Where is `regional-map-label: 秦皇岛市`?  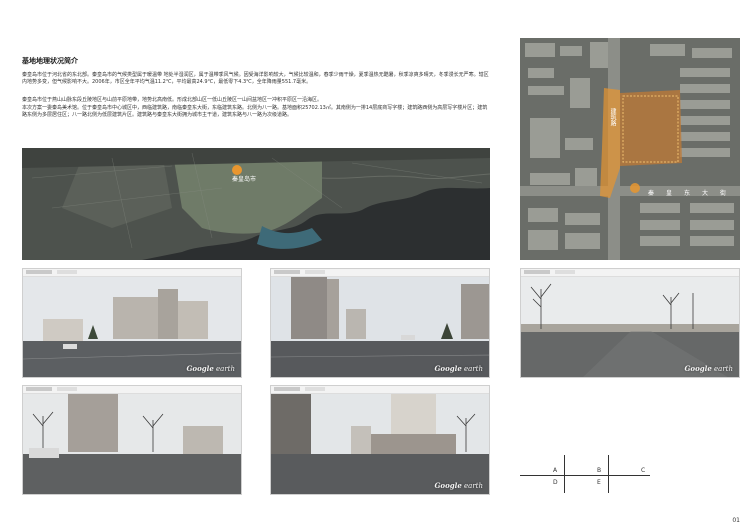 regional-map-label: 秦皇岛市 is located at coordinates (244, 179).